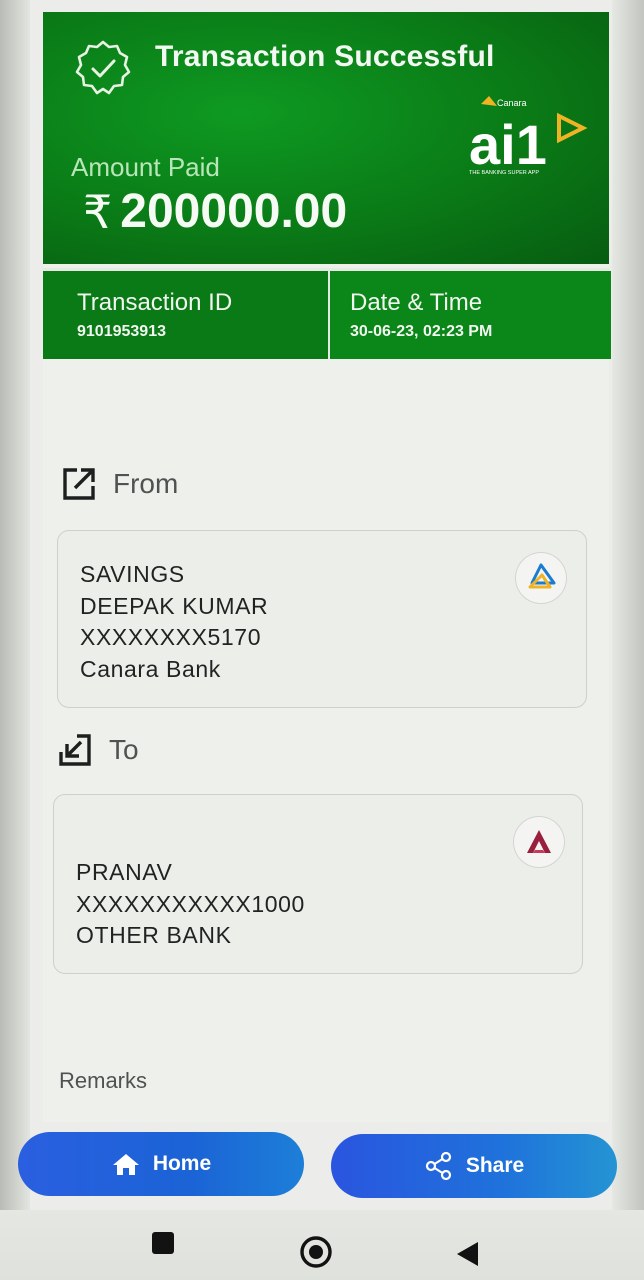  I want to click on transaction-id-label: Transaction ID, so click(155, 302).